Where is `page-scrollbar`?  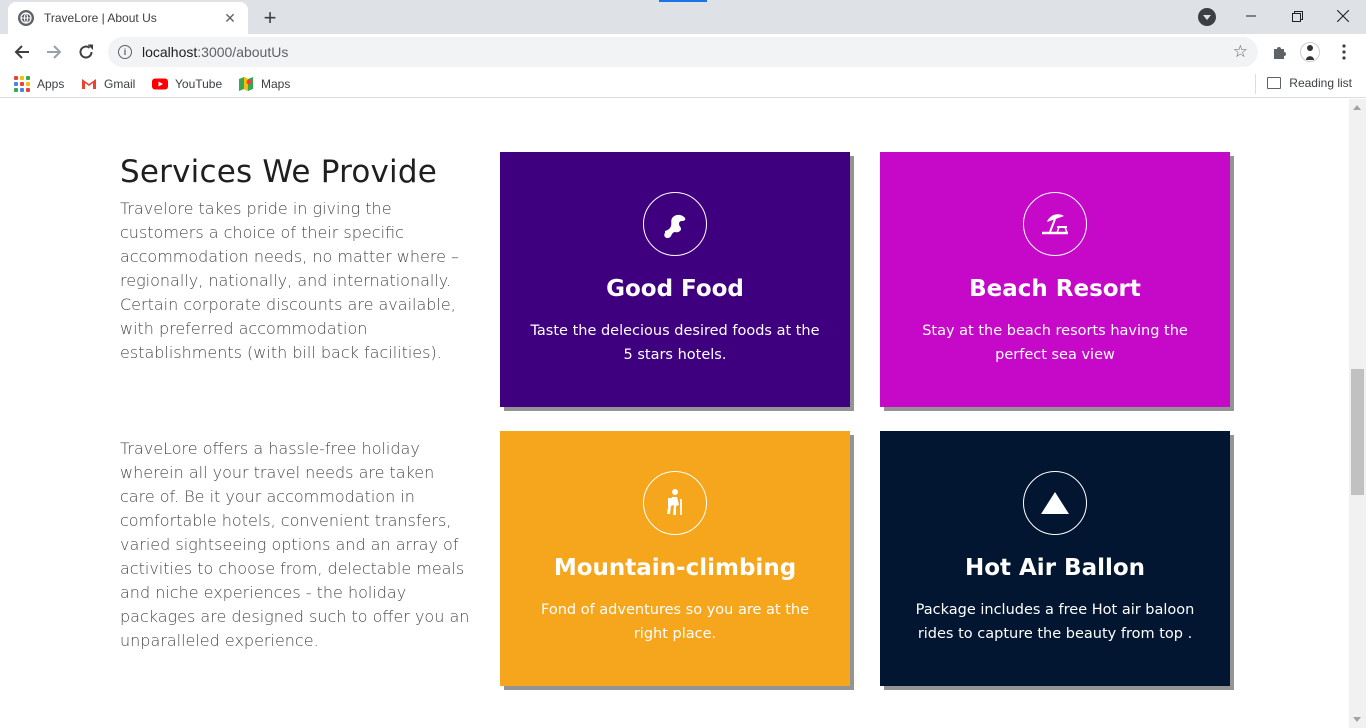
page-scrollbar is located at coordinates (1357, 413).